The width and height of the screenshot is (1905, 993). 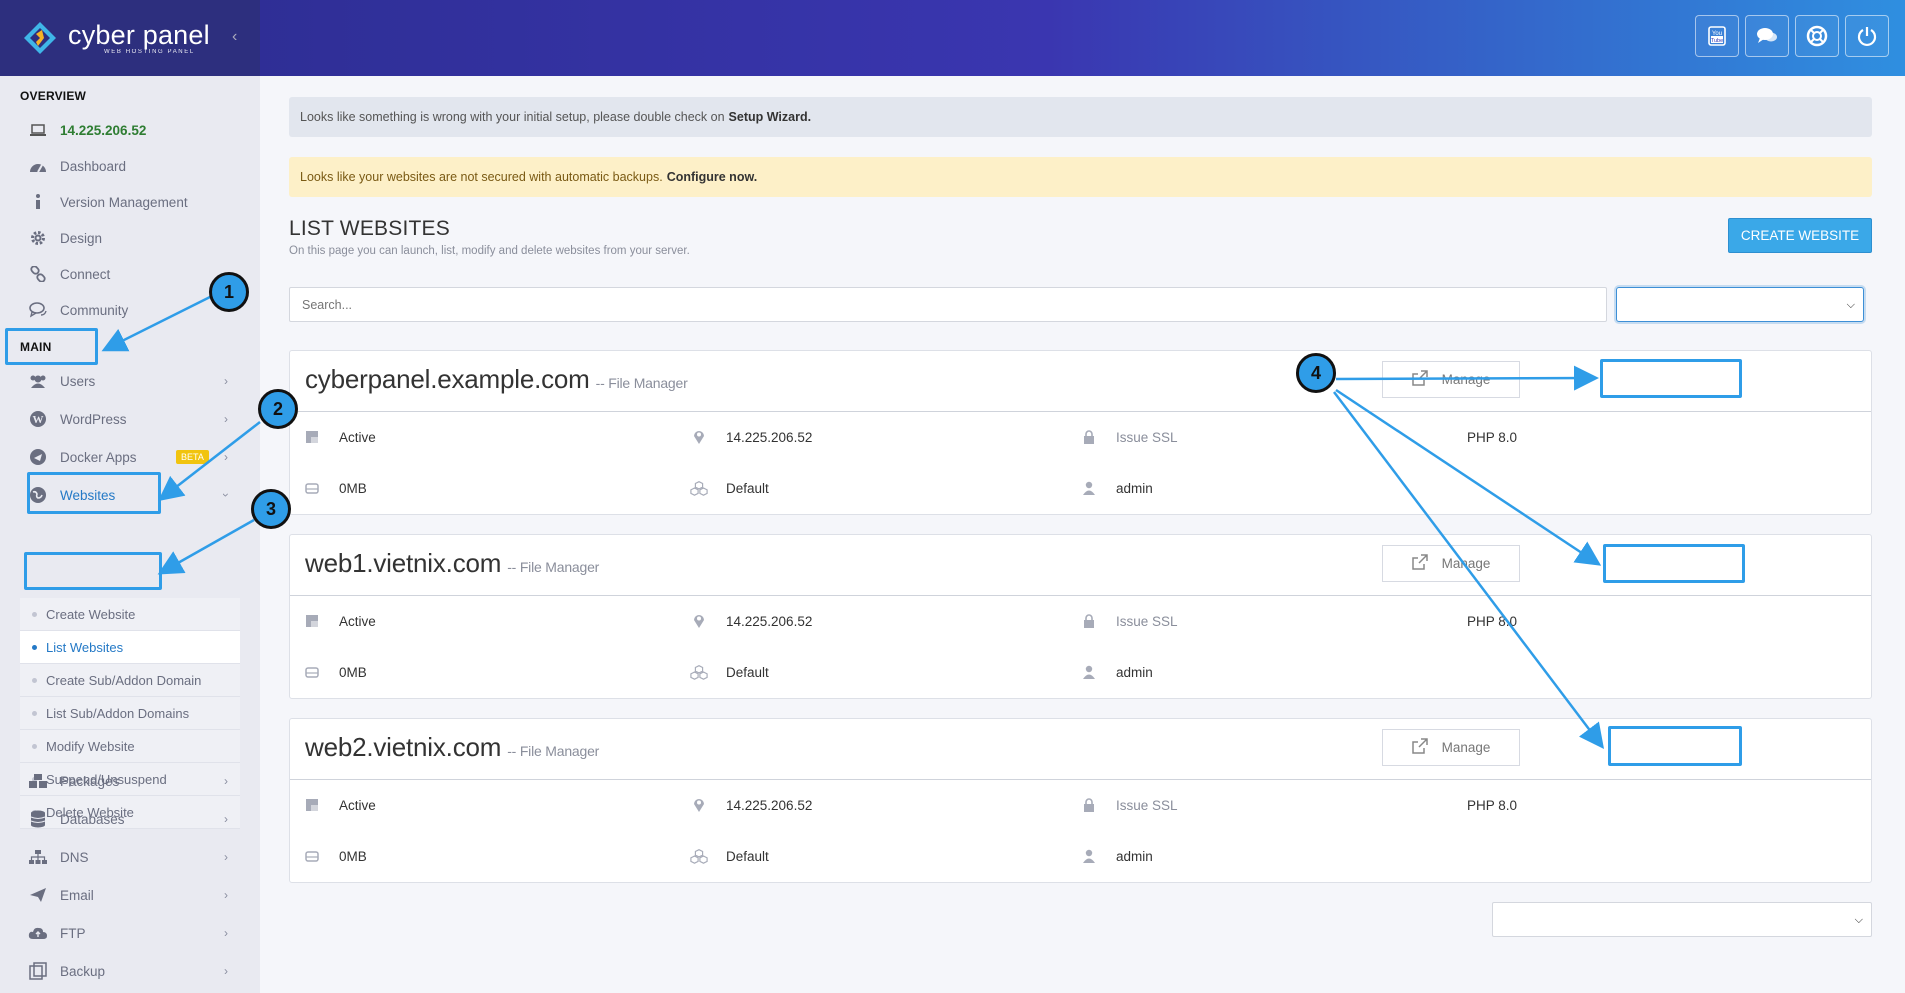 I want to click on annotation-number-3: 3, so click(x=271, y=509).